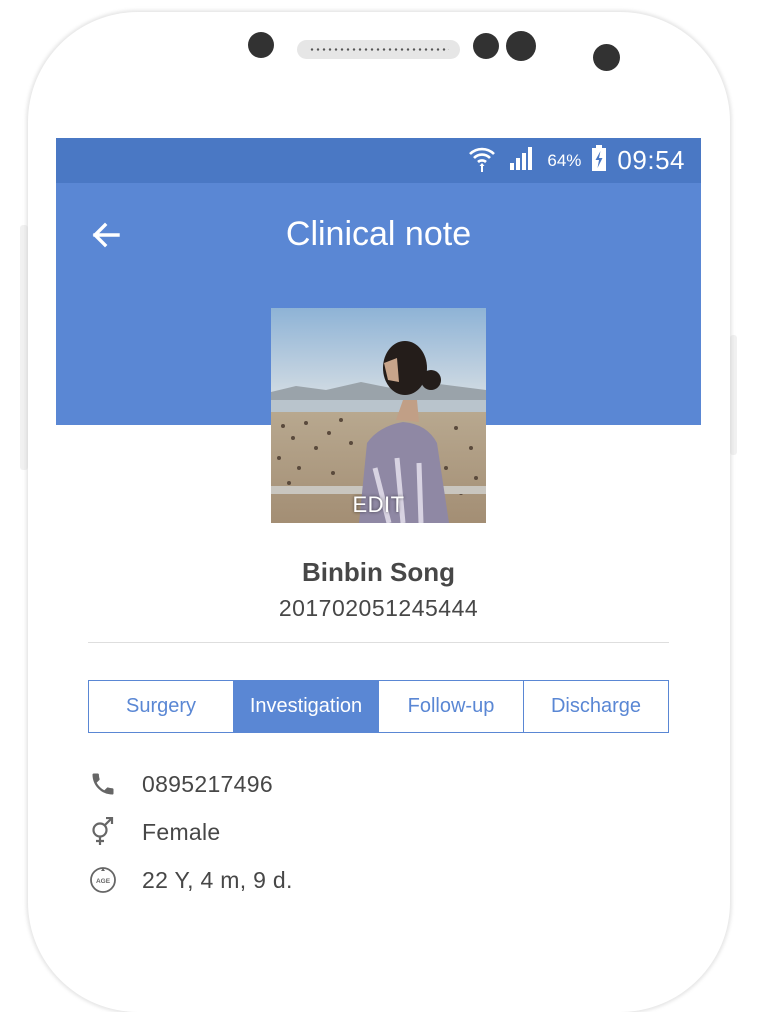 The height and width of the screenshot is (1012, 763). I want to click on wifi-icon, so click(482, 160).